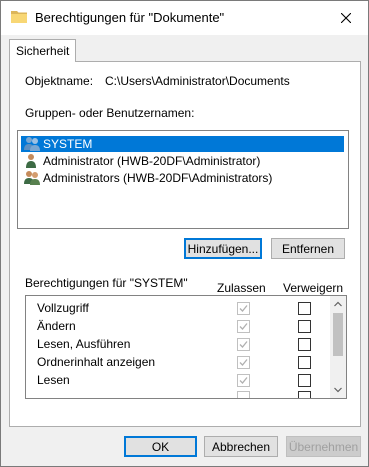 This screenshot has height=467, width=369. I want to click on permission-row, so click(177, 393).